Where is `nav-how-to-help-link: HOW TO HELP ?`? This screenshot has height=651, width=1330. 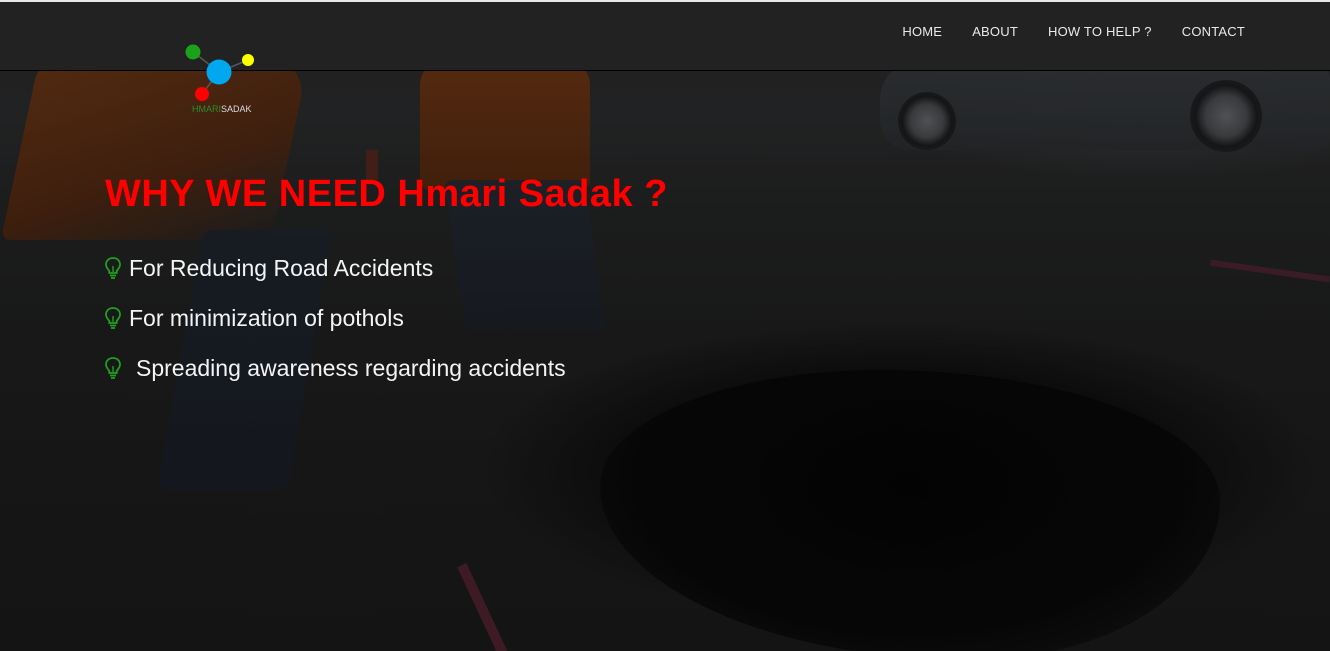
nav-how-to-help-link: HOW TO HELP ? is located at coordinates (1100, 31).